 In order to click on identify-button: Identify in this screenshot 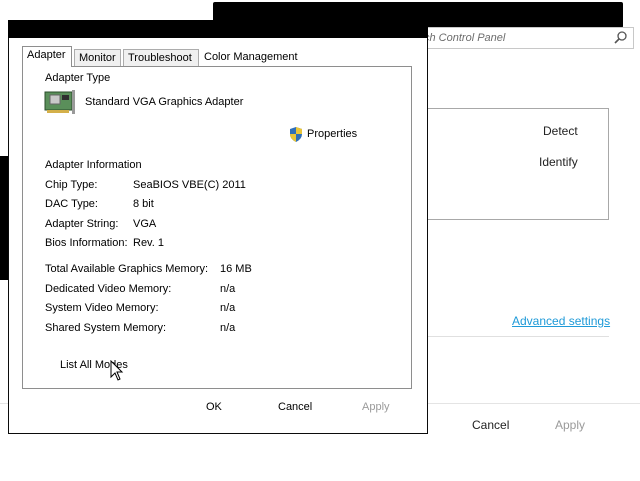, I will do `click(558, 162)`.